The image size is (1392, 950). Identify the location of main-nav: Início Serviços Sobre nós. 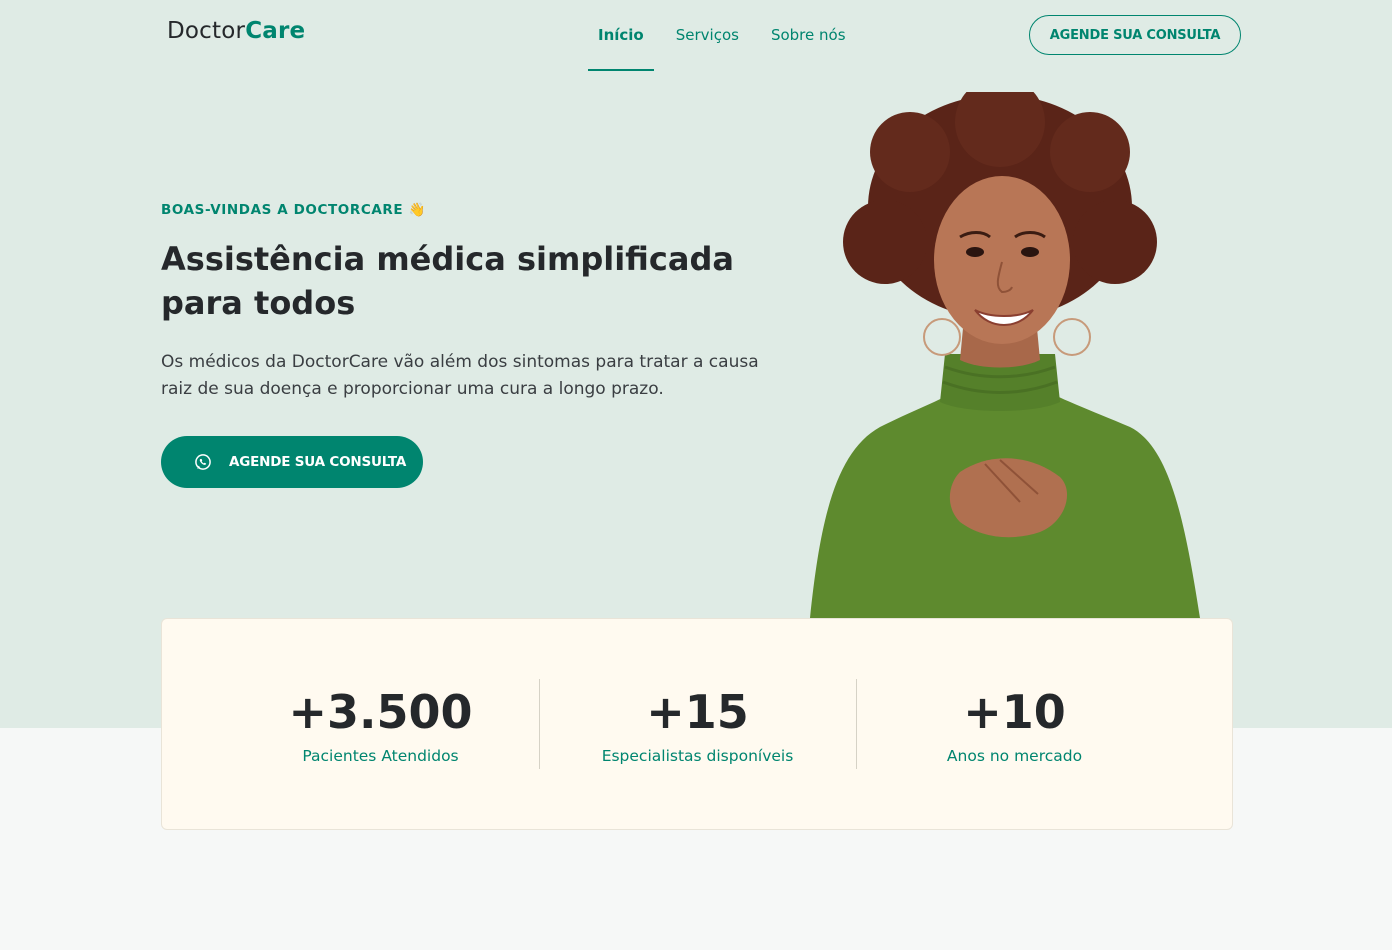
(728, 35).